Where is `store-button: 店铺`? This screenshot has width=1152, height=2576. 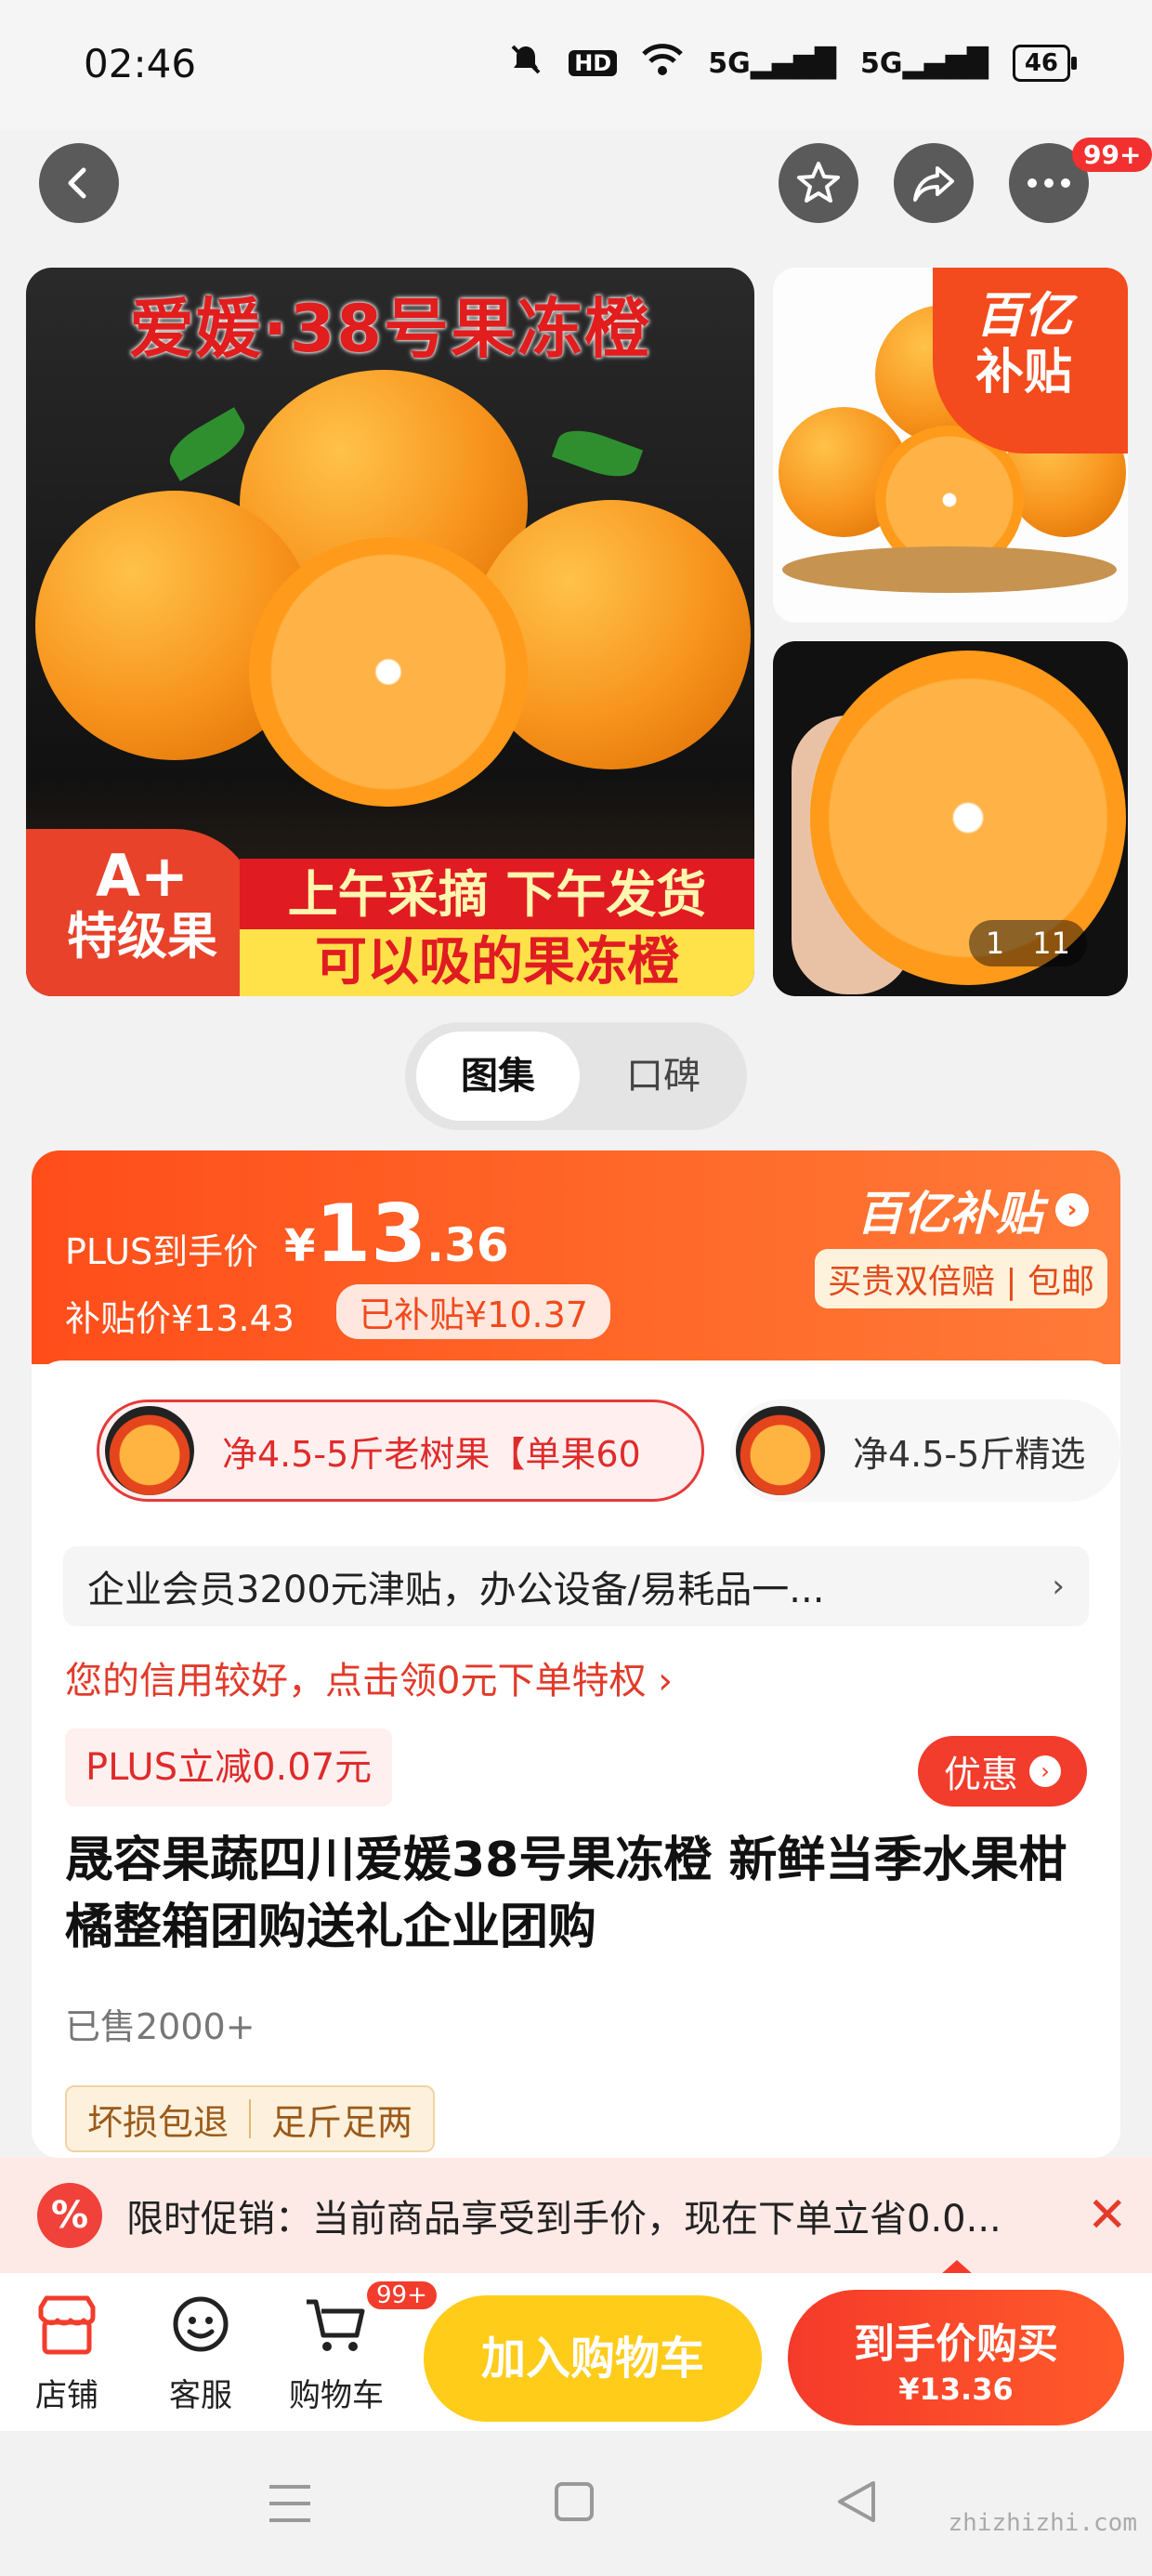 store-button: 店铺 is located at coordinates (67, 2351).